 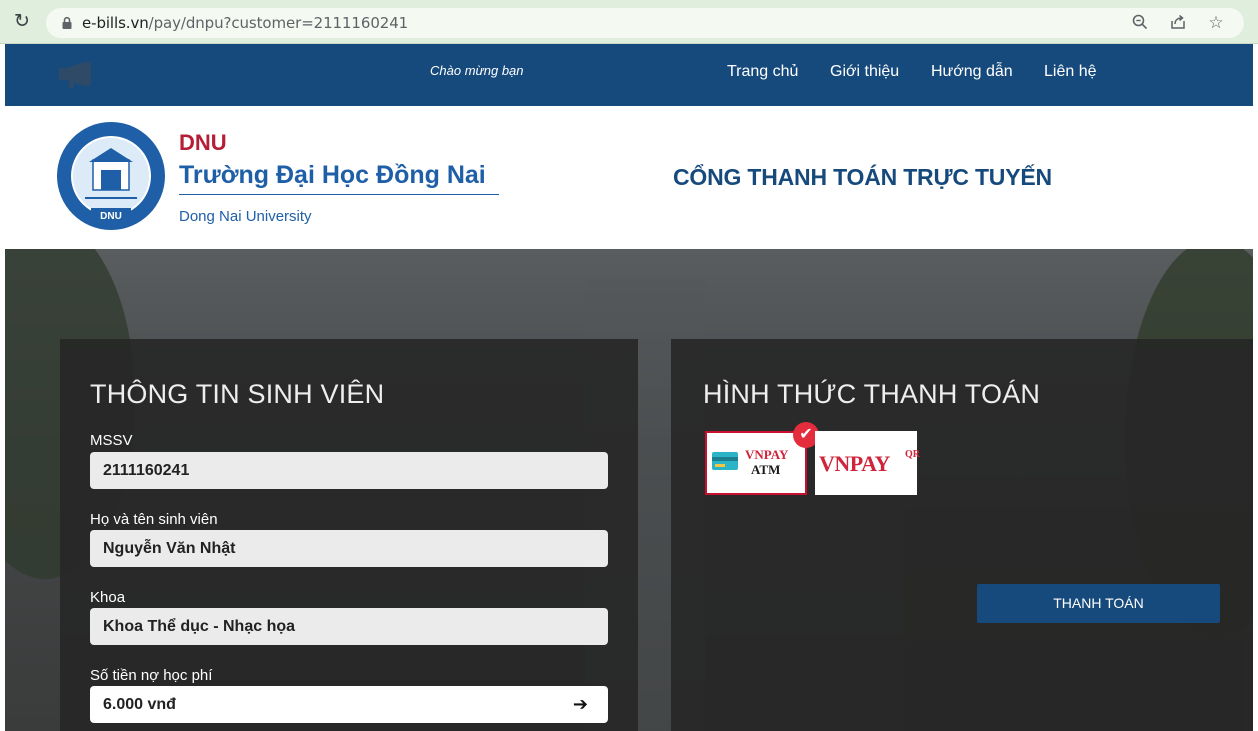 What do you see at coordinates (349, 704) in the screenshot?
I see `tuition-debt-field: 6.000 vnđ ➔` at bounding box center [349, 704].